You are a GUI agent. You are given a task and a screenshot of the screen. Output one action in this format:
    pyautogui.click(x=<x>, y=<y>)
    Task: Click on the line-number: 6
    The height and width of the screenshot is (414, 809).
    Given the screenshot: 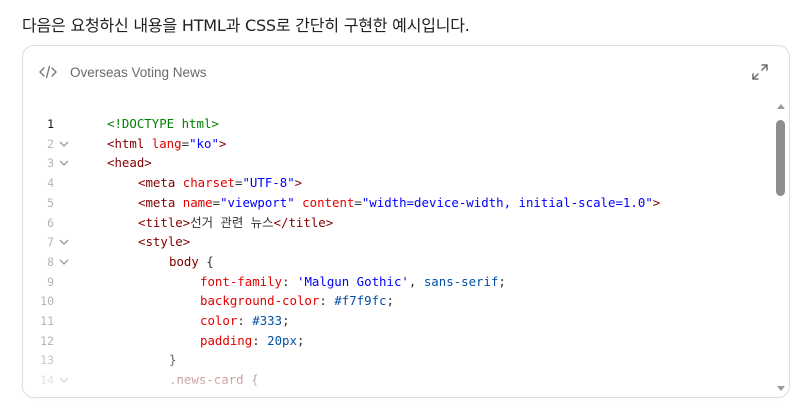 What is the action you would take?
    pyautogui.click(x=50, y=222)
    